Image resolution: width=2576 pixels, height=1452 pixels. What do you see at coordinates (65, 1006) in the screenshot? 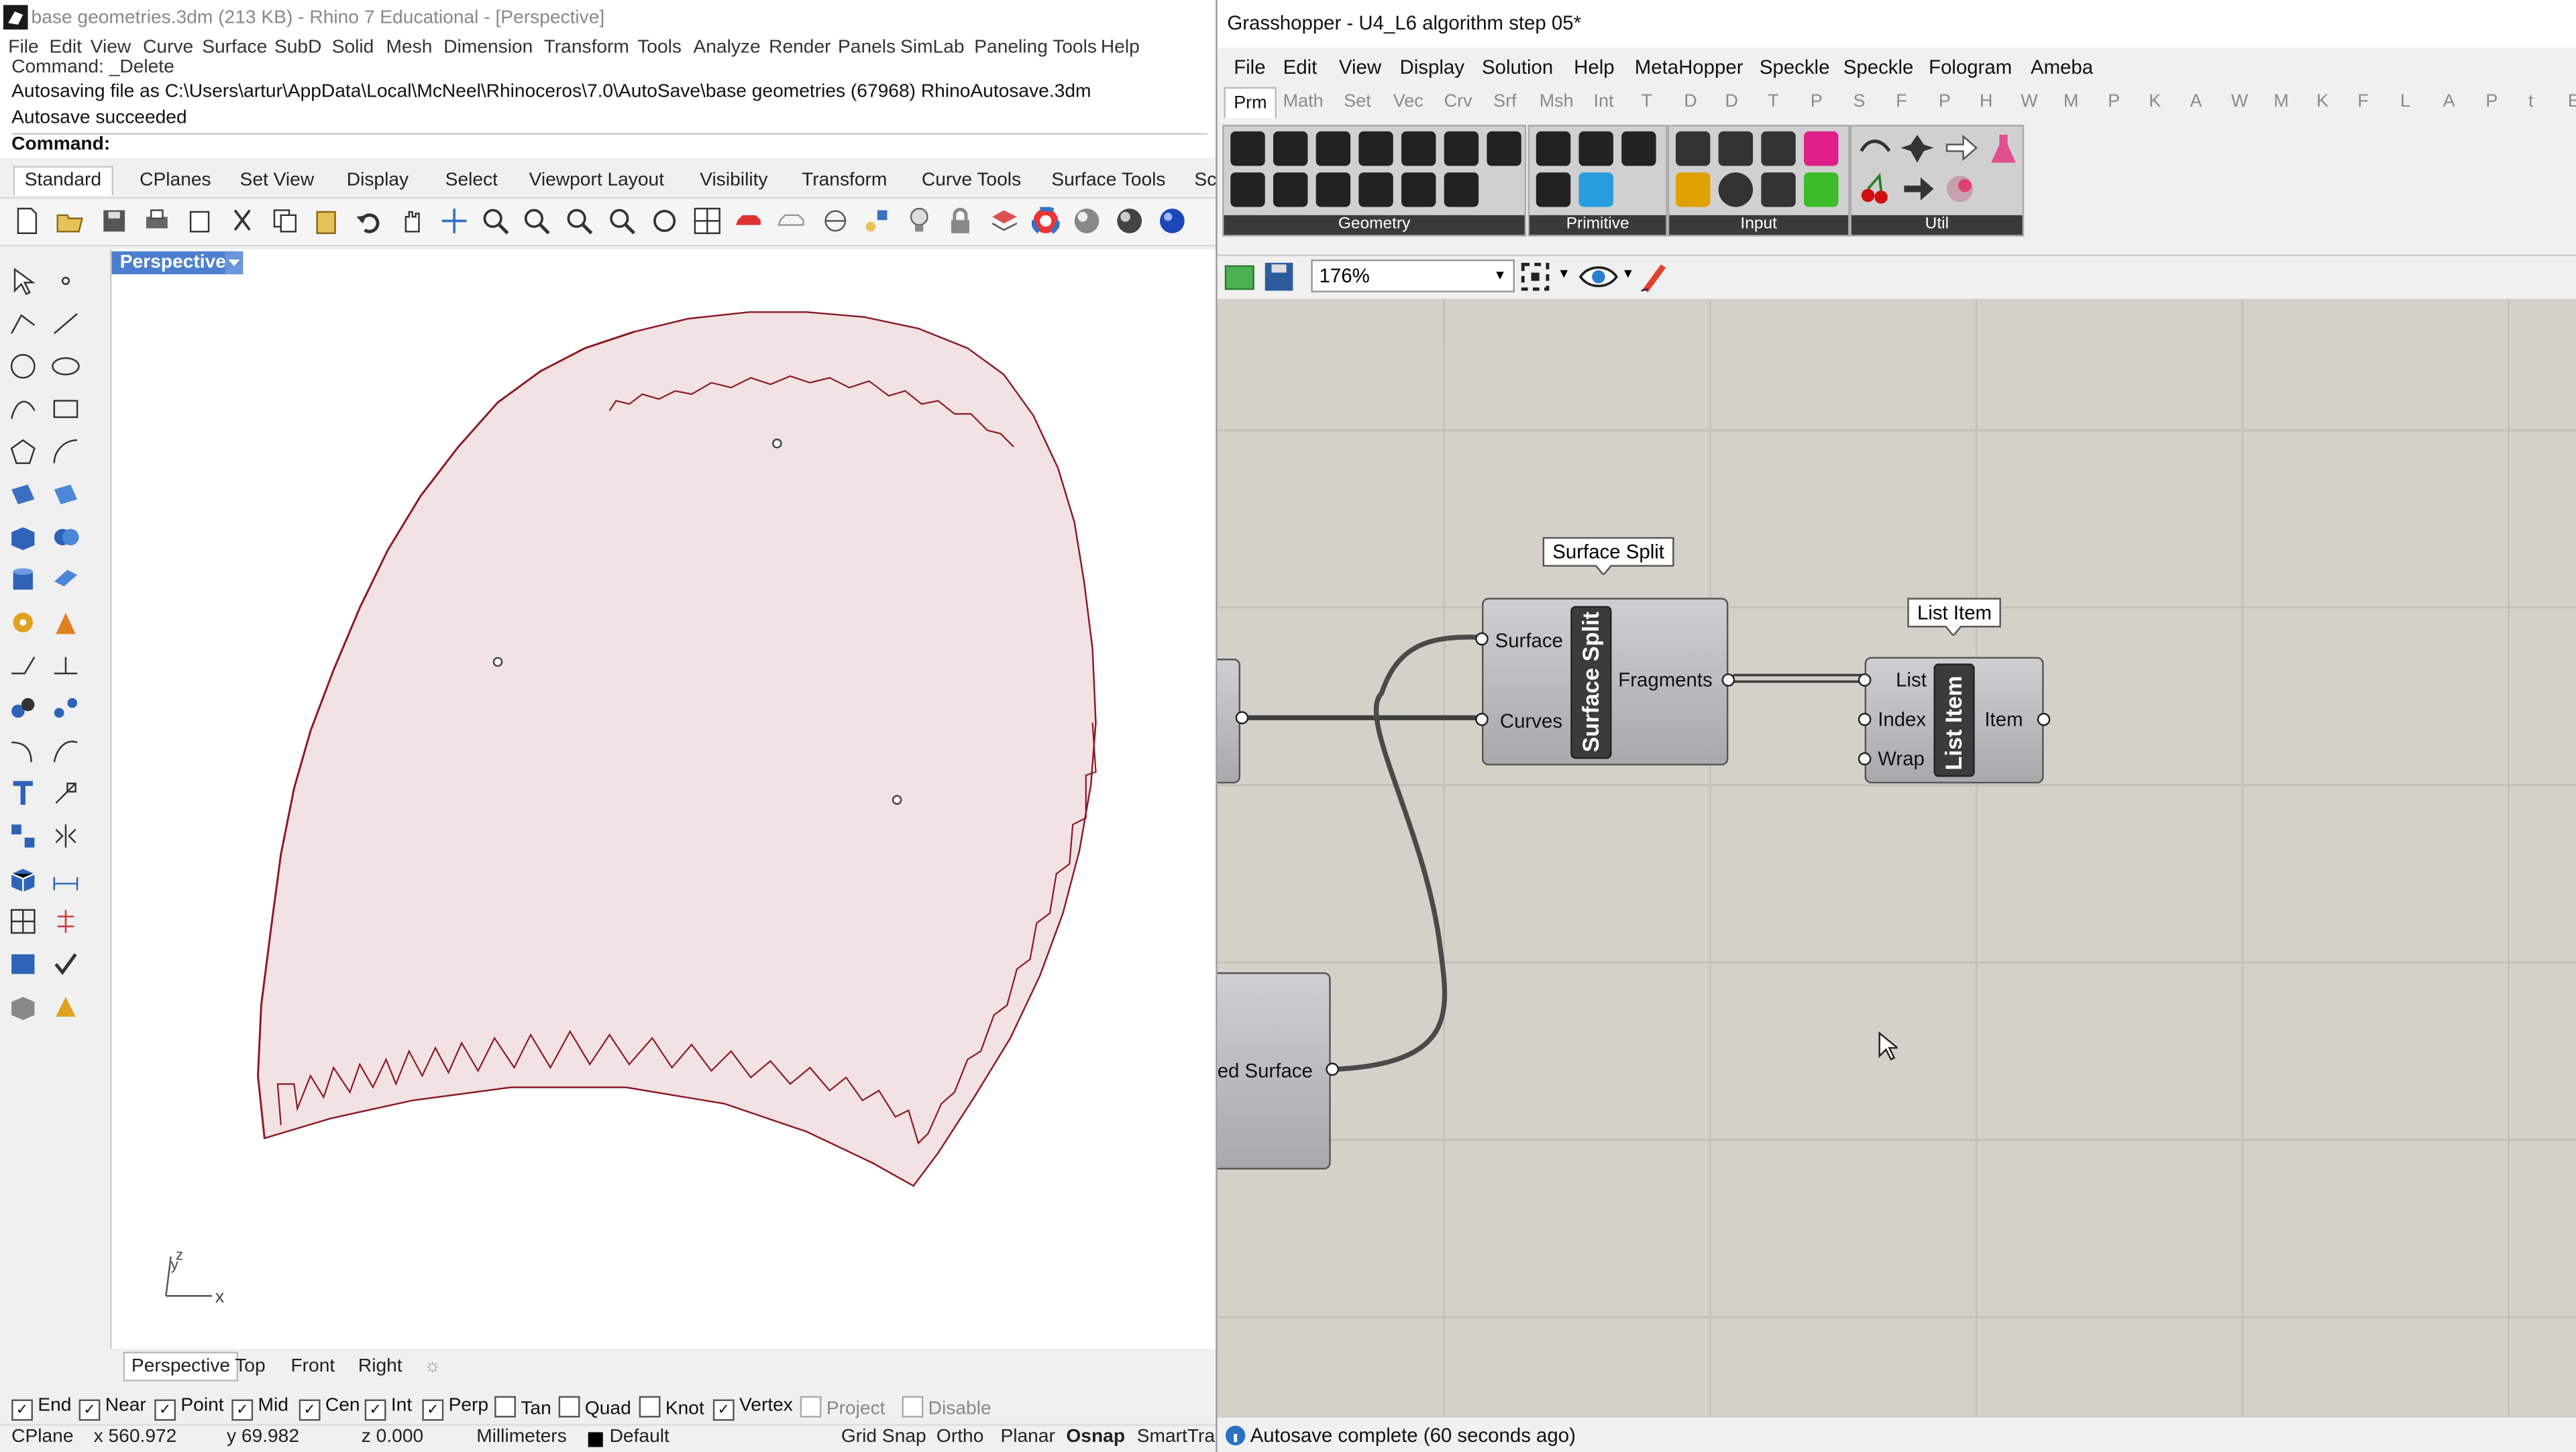
I see `render-tools-icon` at bounding box center [65, 1006].